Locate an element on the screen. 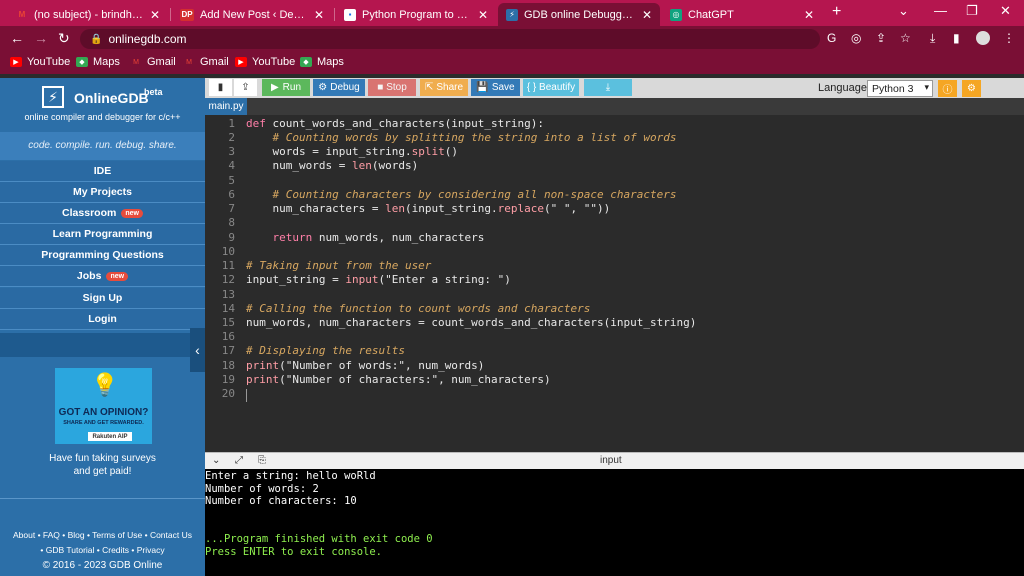 The image size is (1024, 576). footer-copyright: © 2016 - 2023 GDB Online is located at coordinates (102, 565).